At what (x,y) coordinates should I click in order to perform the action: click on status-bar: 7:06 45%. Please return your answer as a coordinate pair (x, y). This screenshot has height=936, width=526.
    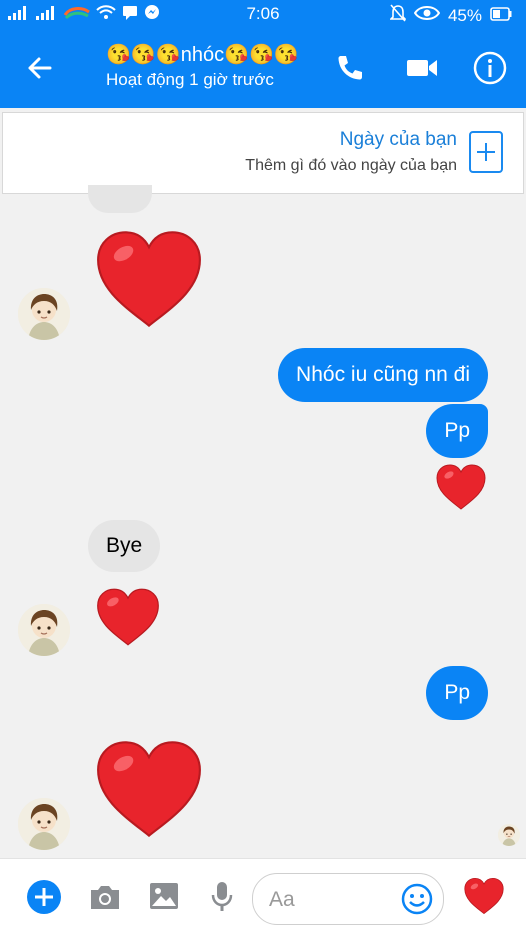
    Looking at the image, I should click on (263, 14).